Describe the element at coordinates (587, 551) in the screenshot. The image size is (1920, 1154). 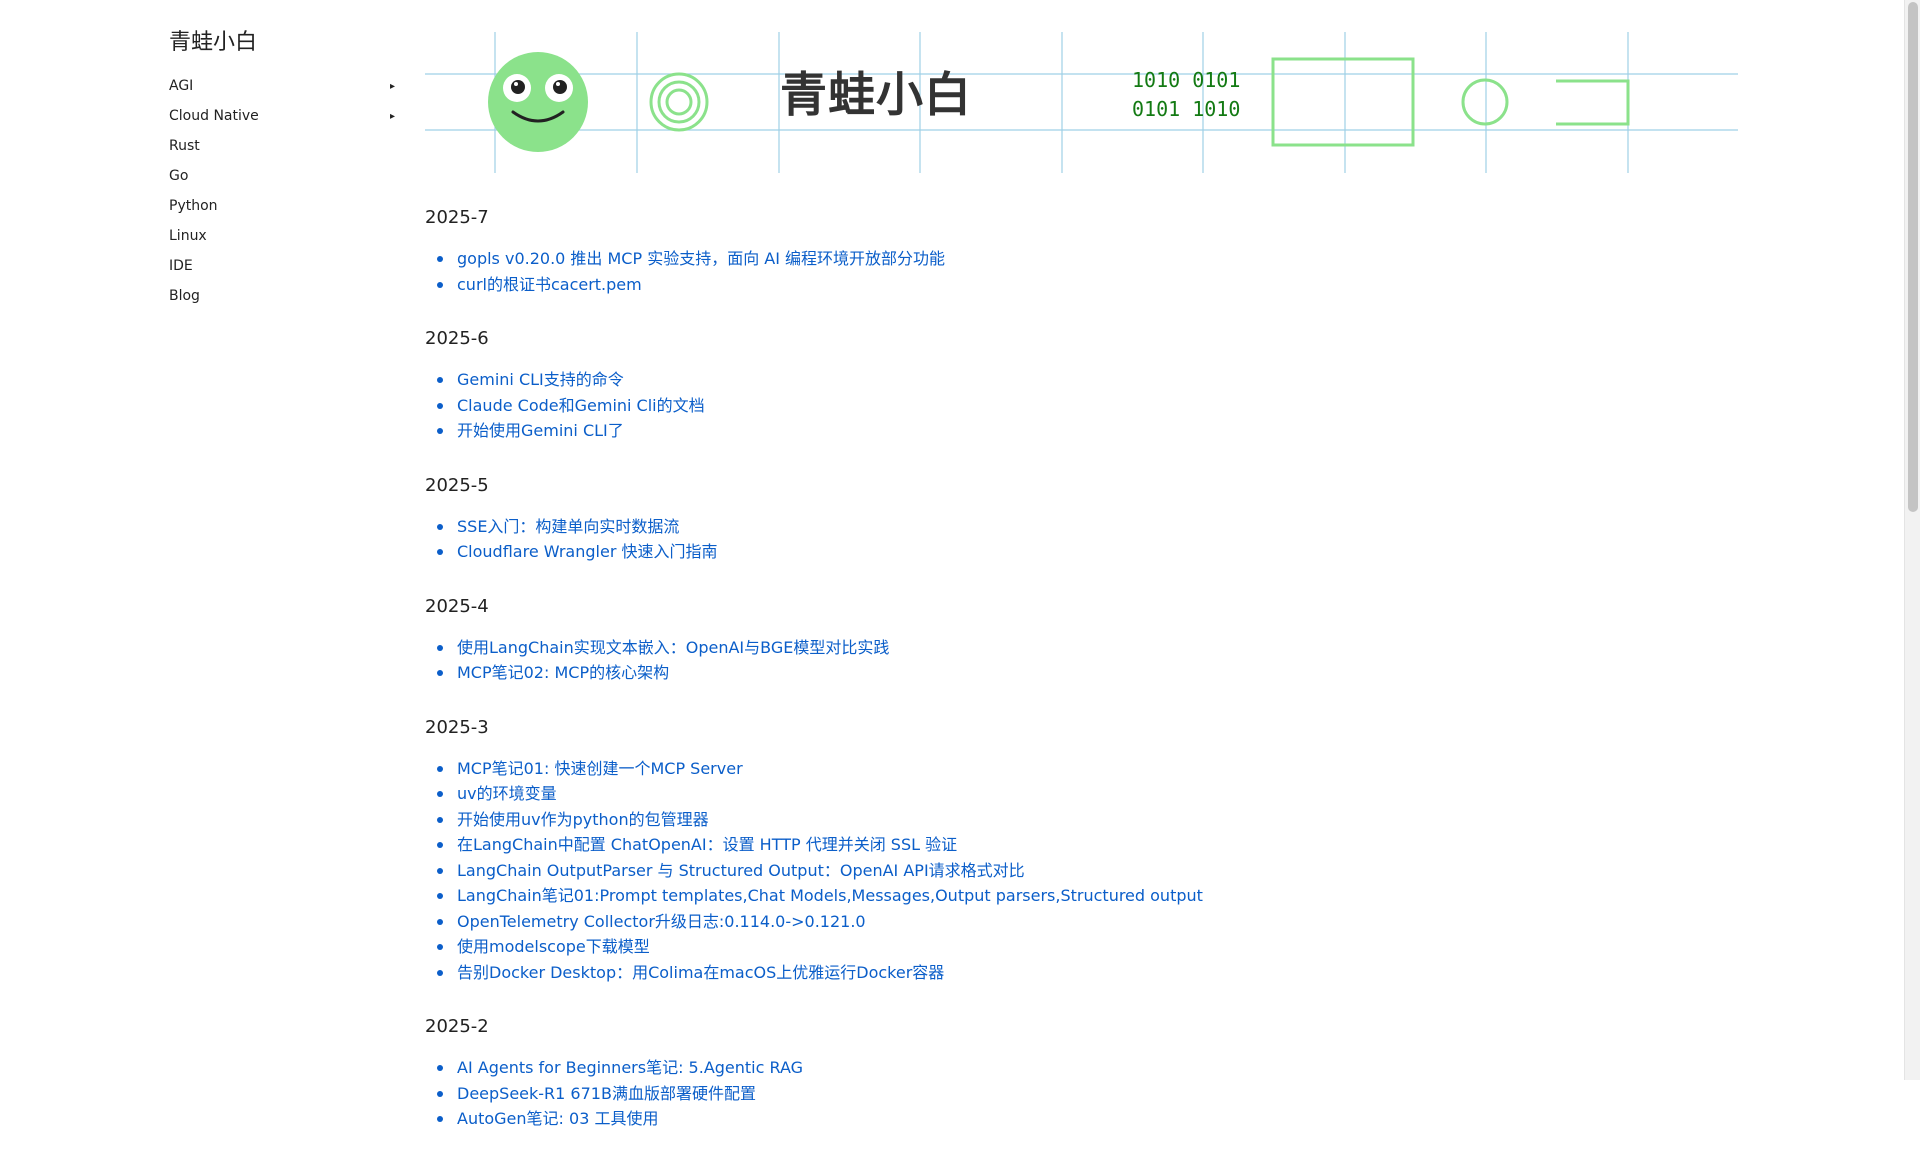
I see `post-link: Cloudflare Wrangler 快速入门指南` at that location.